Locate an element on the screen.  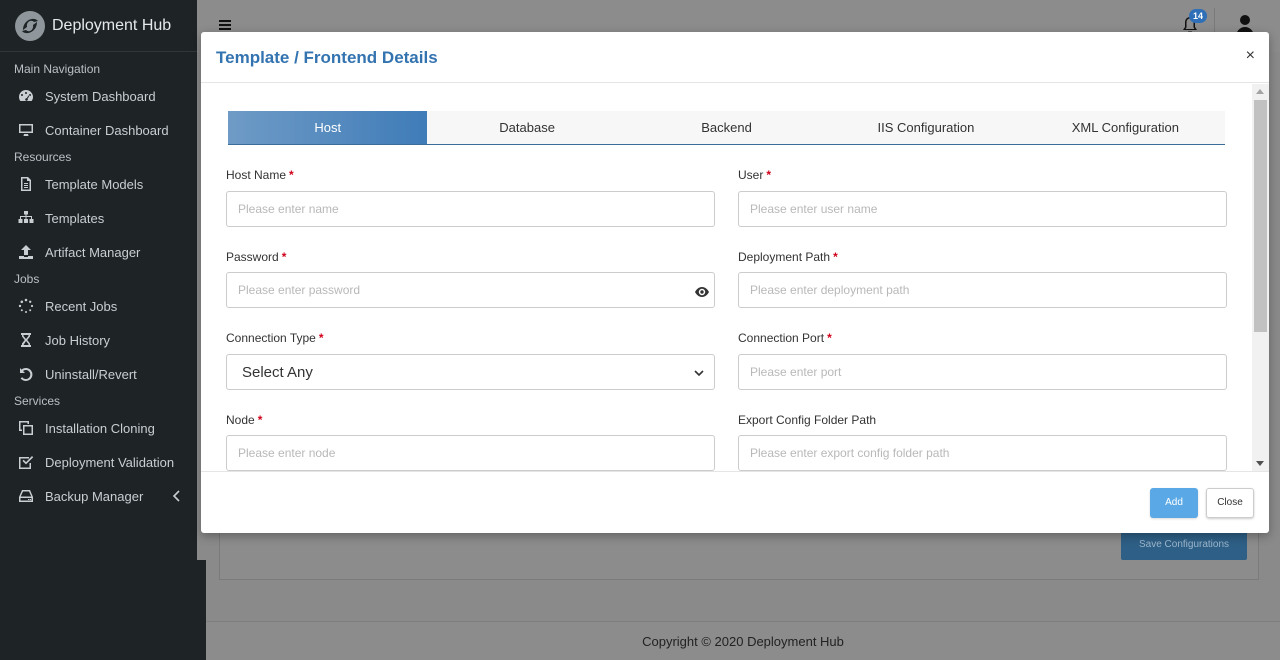
sidebar-item-recent-jobs: Recent Jobs is located at coordinates (98, 306).